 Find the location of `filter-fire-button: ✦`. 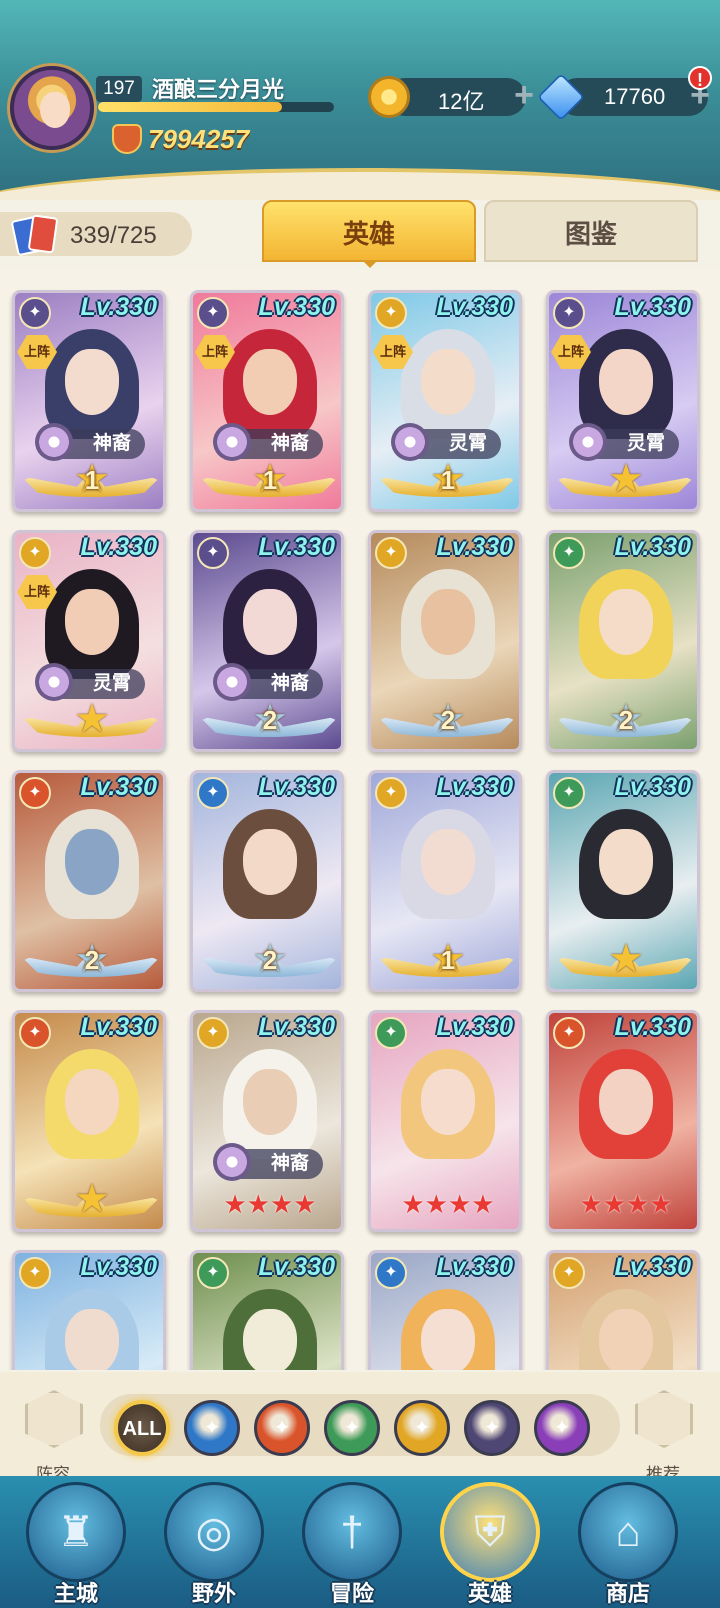

filter-fire-button: ✦ is located at coordinates (282, 1428).